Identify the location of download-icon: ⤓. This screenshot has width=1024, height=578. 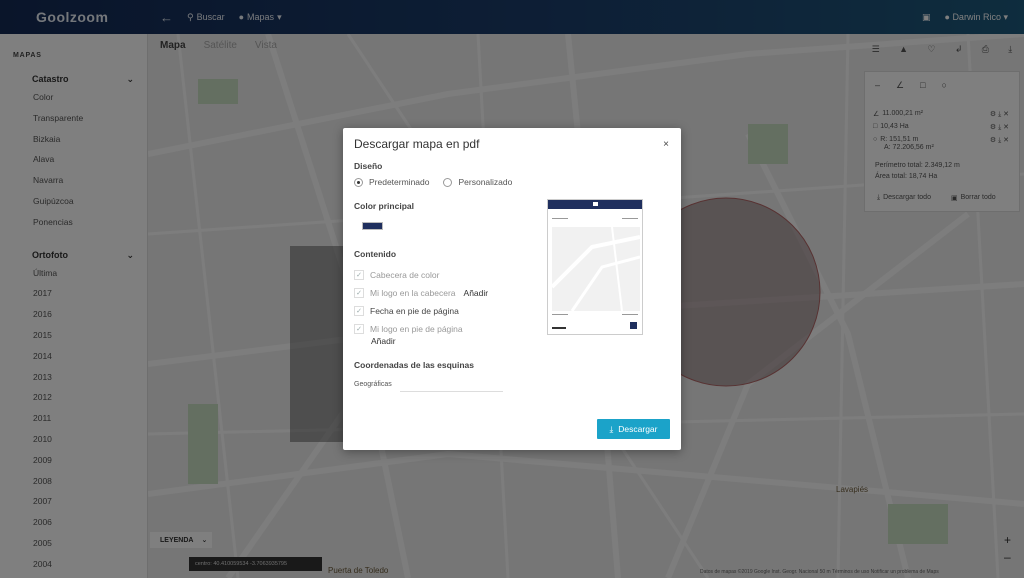
(611, 428).